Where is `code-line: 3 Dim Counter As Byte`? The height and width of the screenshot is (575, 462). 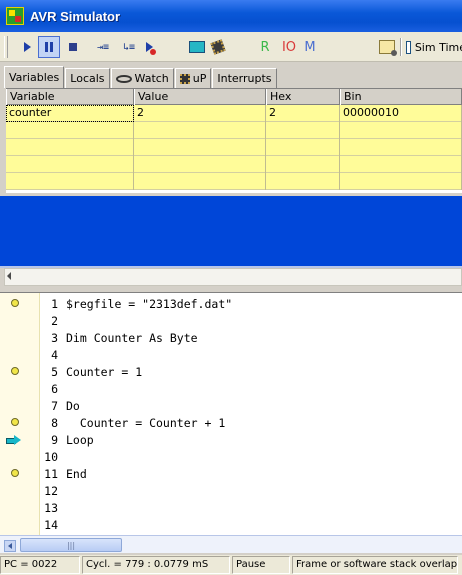 code-line: 3 Dim Counter As Byte is located at coordinates (251, 337).